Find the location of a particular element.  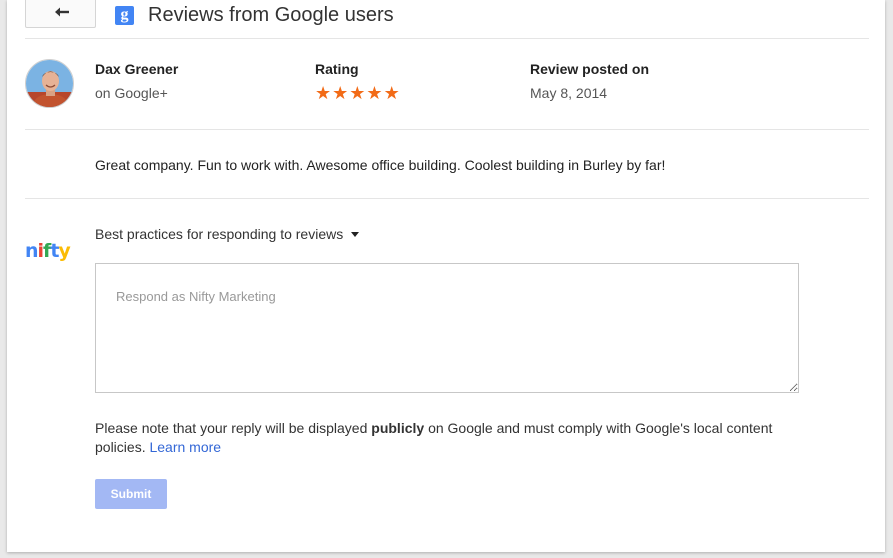

learn-more-link: Learn more is located at coordinates (185, 447).